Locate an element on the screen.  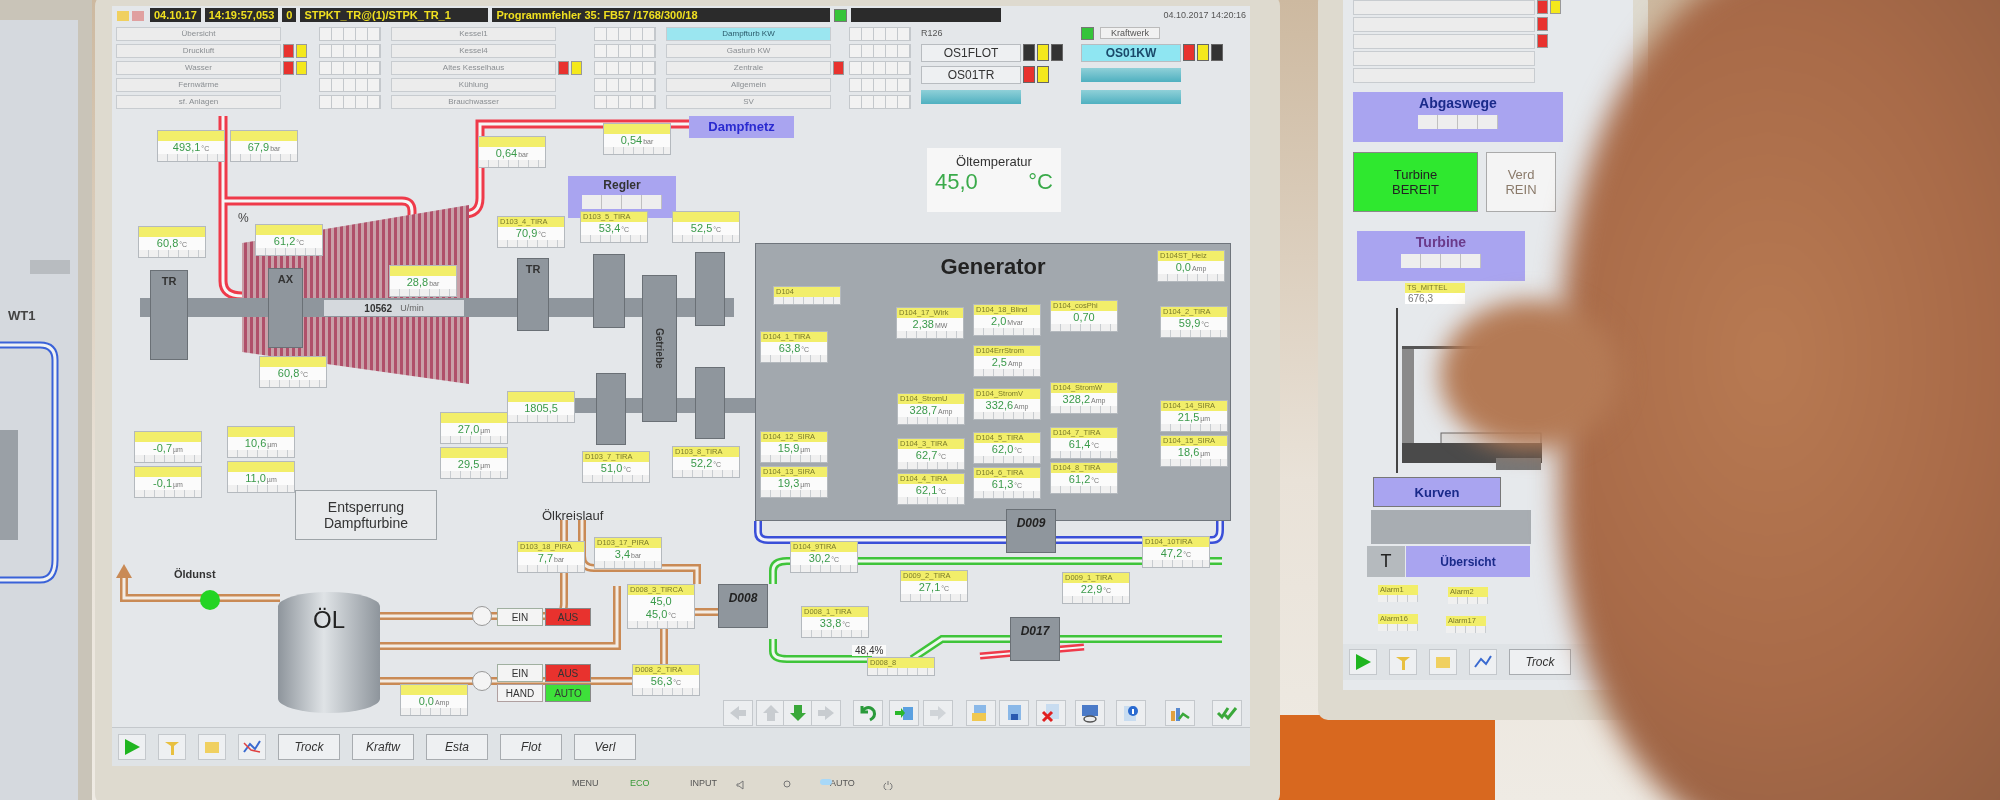
status-text: BEREIT is located at coordinates (1415, 189).